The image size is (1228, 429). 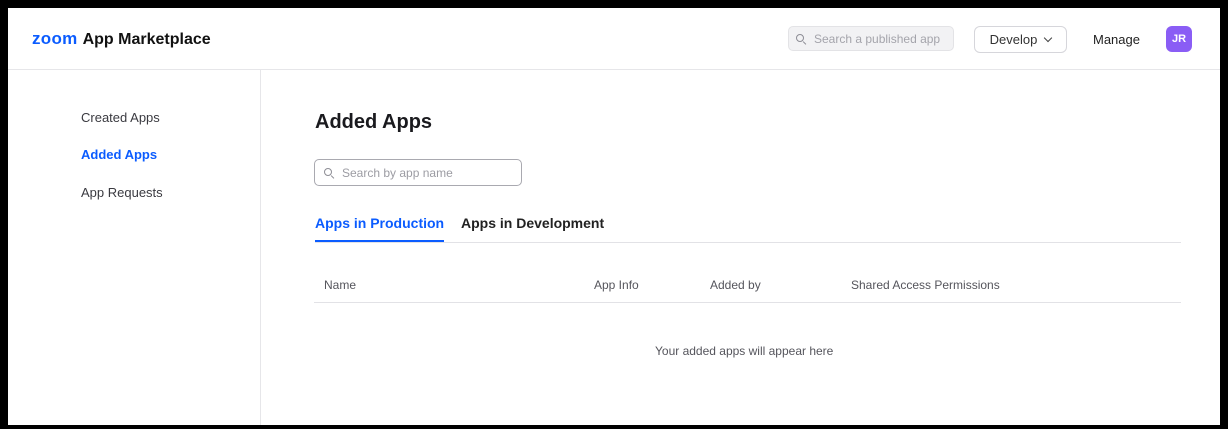 What do you see at coordinates (374, 122) in the screenshot?
I see `page-title: Added Apps` at bounding box center [374, 122].